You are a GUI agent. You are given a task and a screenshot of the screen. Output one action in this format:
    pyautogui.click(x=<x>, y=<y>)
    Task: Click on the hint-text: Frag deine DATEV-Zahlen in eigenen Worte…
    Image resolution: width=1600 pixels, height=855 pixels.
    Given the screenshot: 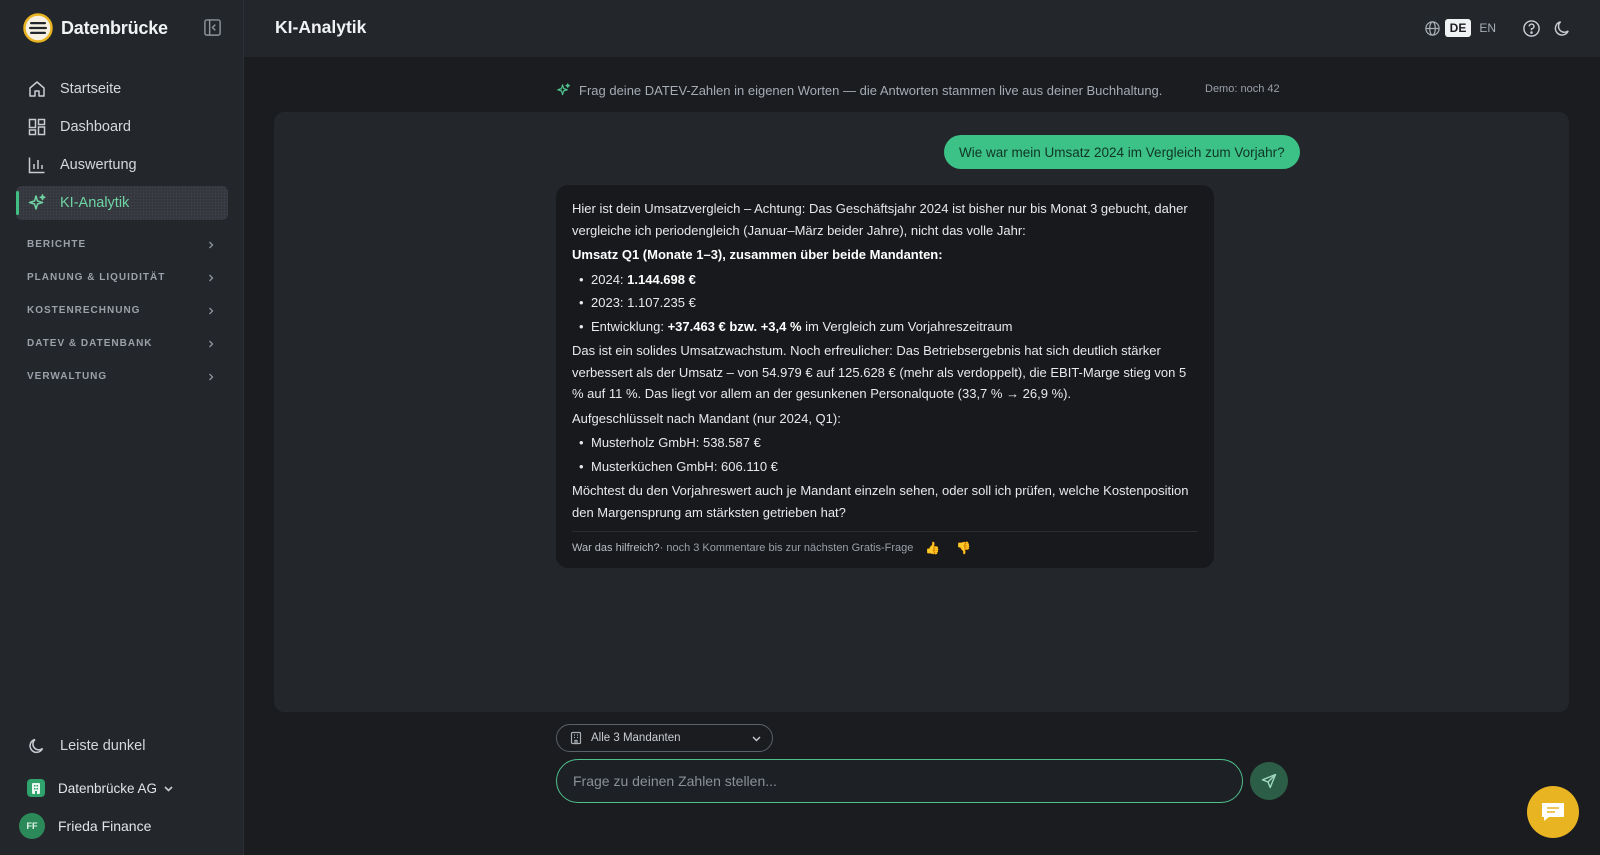 What is the action you would take?
    pyautogui.click(x=871, y=90)
    